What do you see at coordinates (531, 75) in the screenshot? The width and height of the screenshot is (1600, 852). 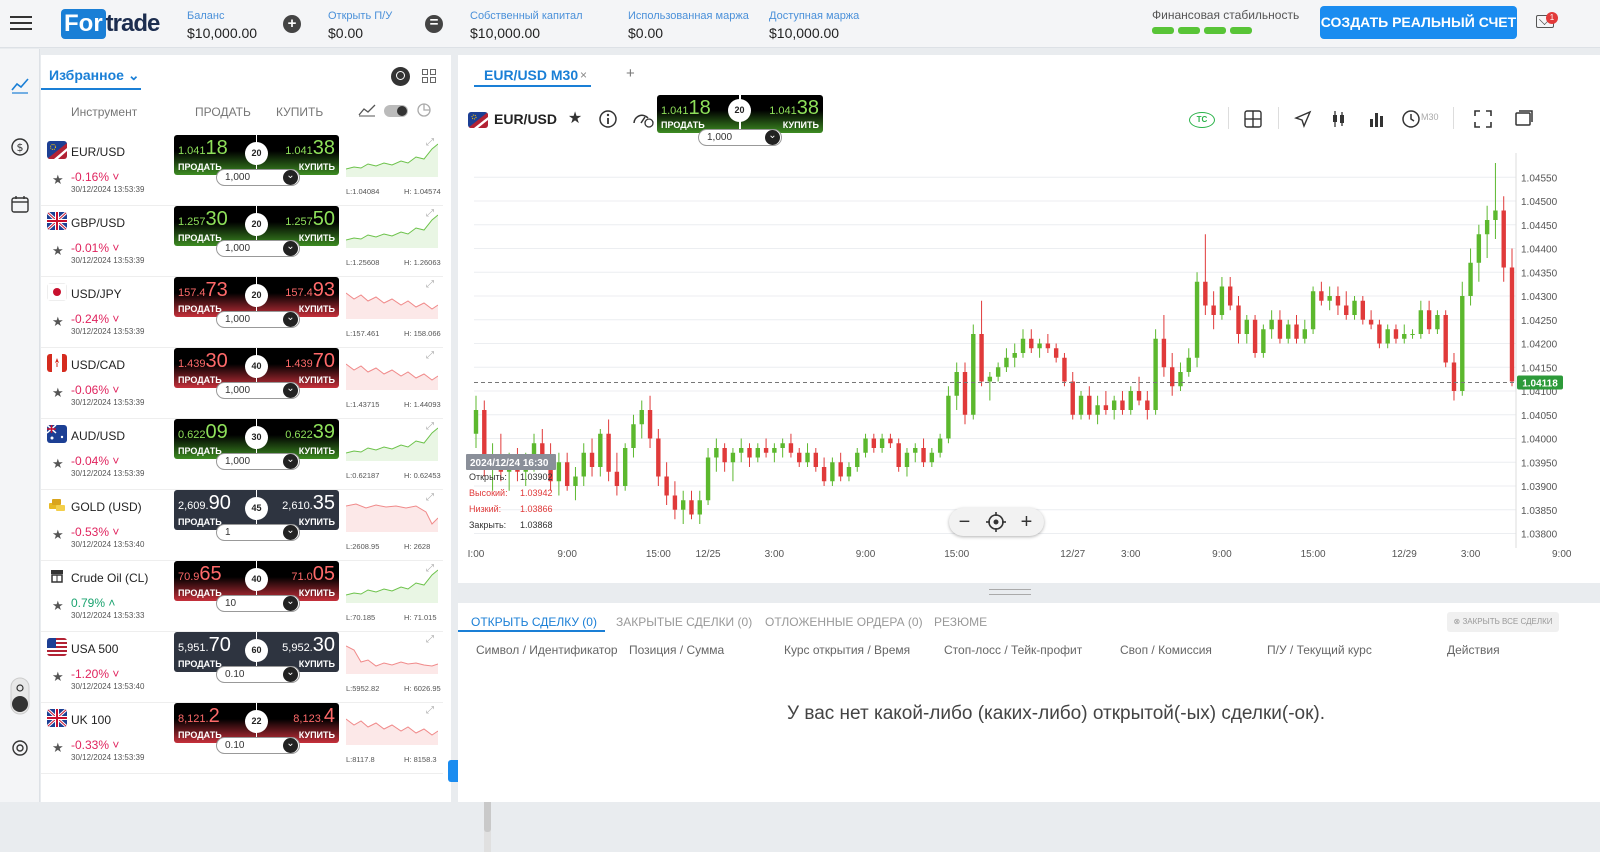 I see `tab-eurusd-m30: EUR/USD M30` at bounding box center [531, 75].